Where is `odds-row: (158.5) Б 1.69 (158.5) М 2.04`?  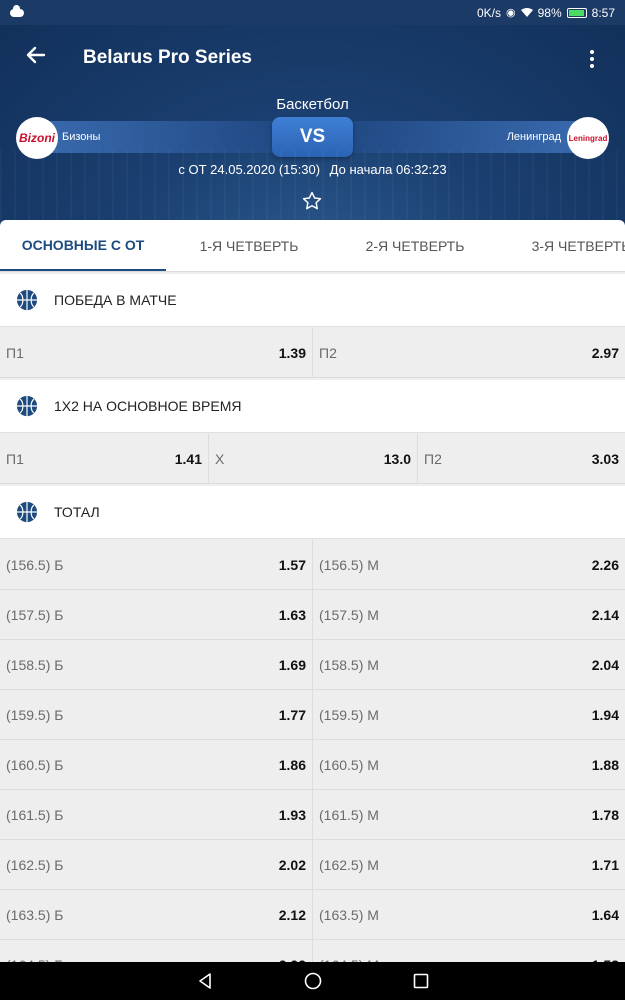
odds-row: (158.5) Б 1.69 (158.5) М 2.04 is located at coordinates (312, 665).